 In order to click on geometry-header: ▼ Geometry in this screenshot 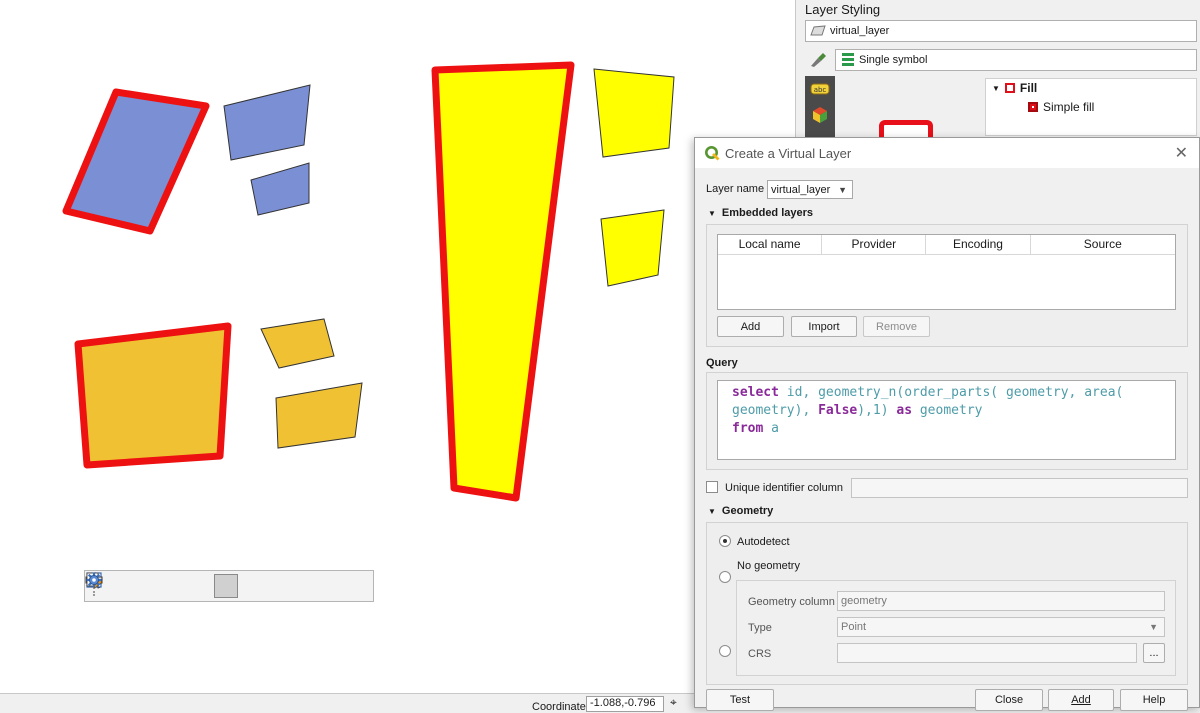, I will do `click(740, 511)`.